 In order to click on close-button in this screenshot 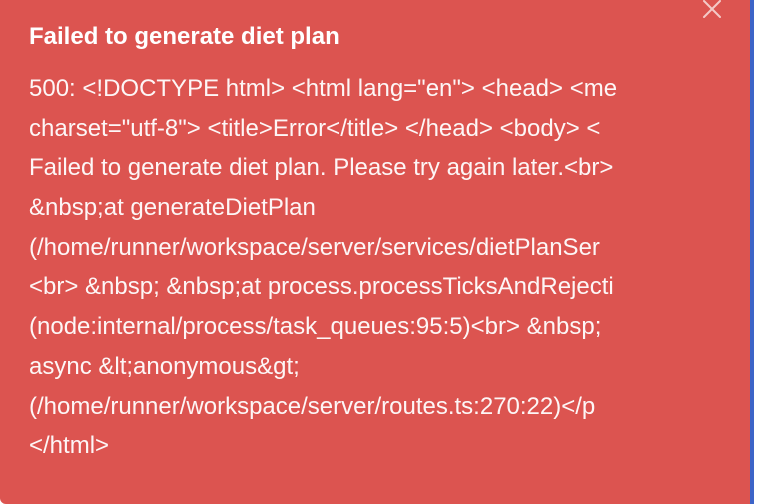, I will do `click(712, 12)`.